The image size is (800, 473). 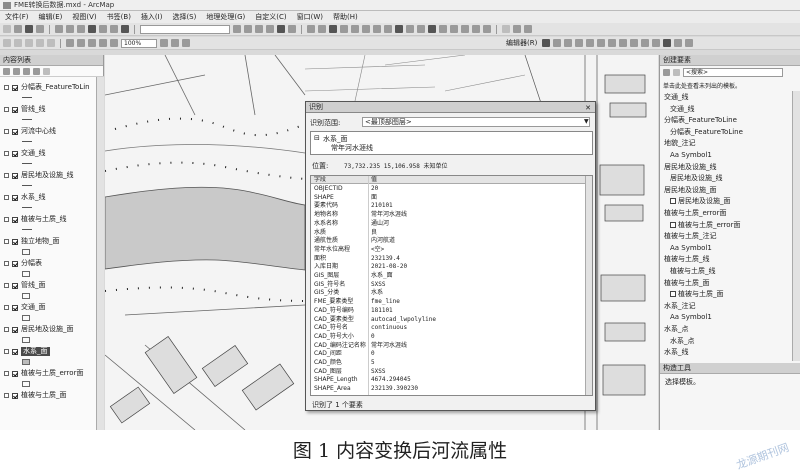 I want to click on toc-layer-selected: 水系_面, so click(x=27, y=351).